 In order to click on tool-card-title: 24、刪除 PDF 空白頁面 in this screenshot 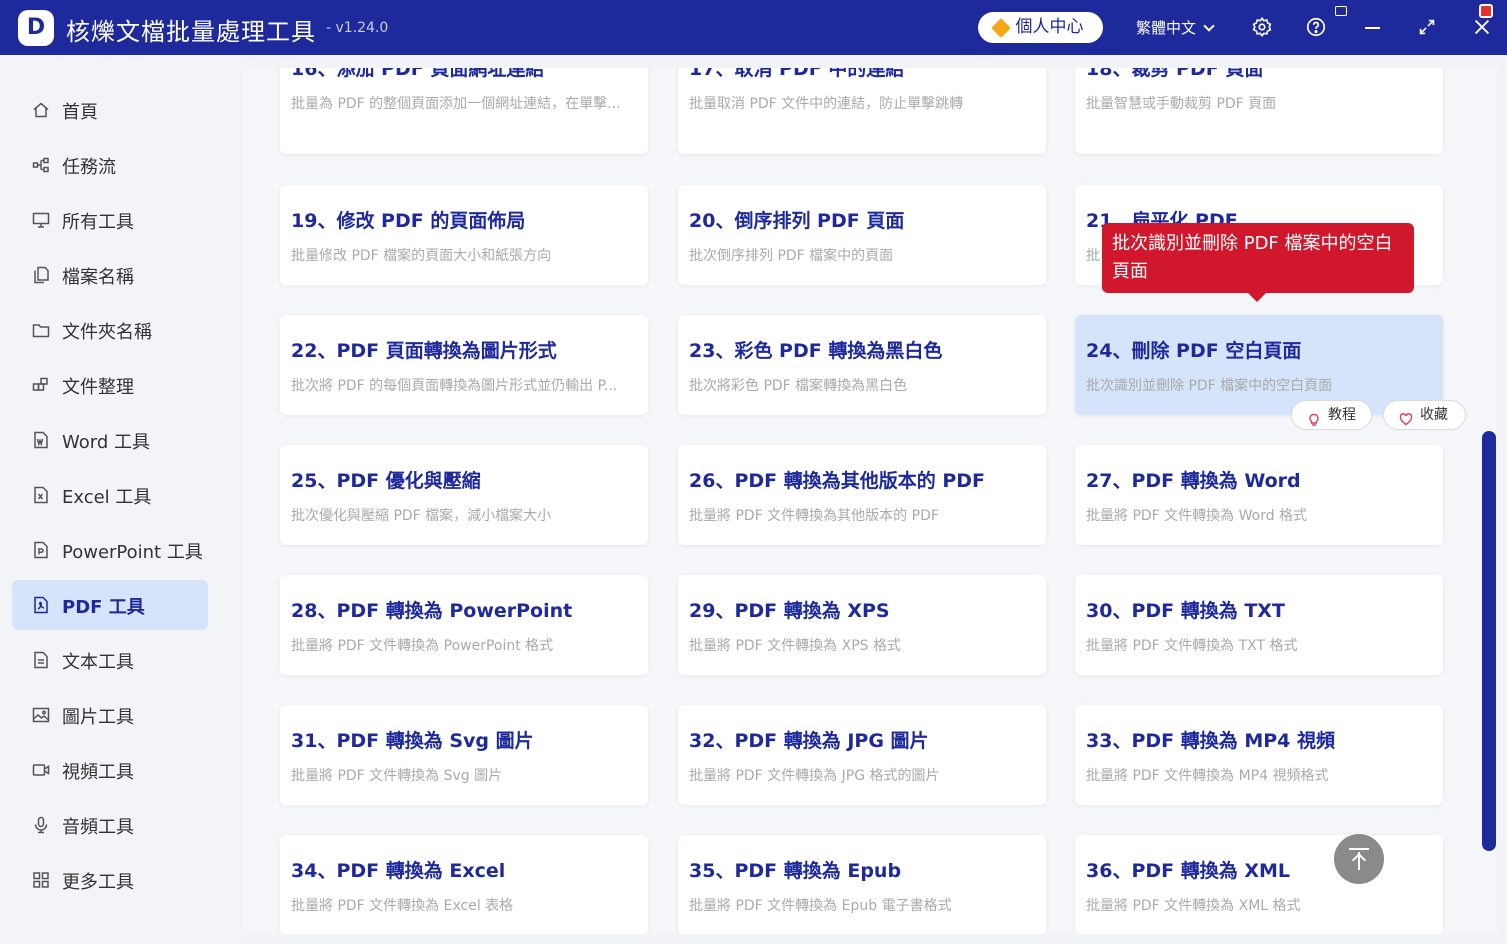, I will do `click(1194, 351)`.